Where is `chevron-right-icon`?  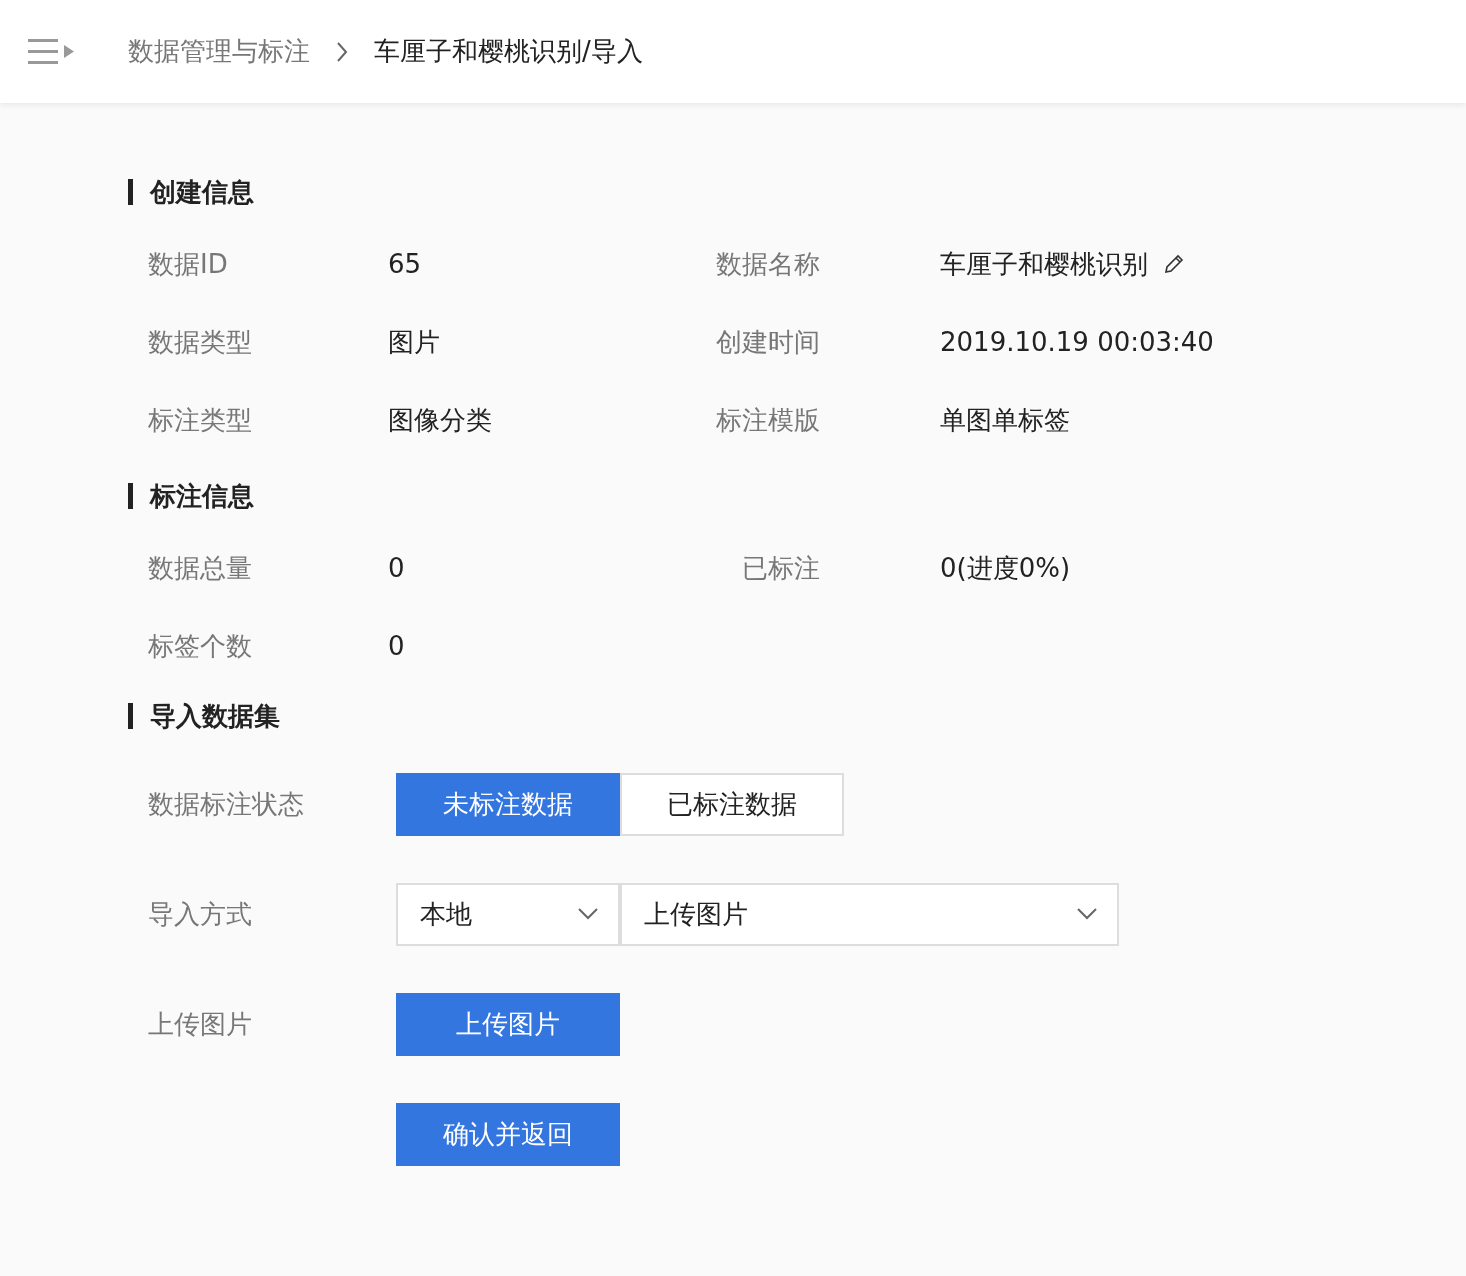 chevron-right-icon is located at coordinates (342, 51).